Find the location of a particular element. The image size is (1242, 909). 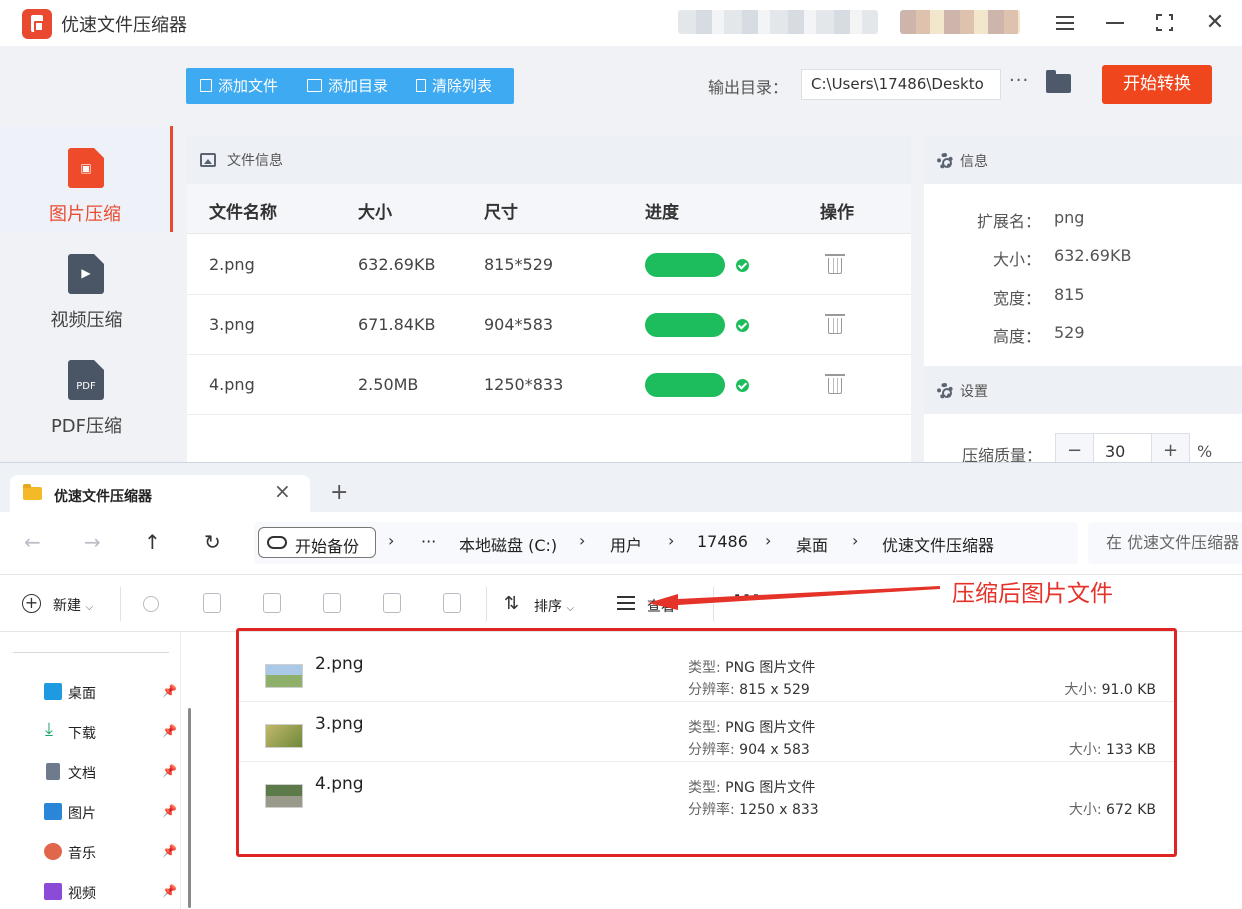

menu-icon is located at coordinates (1065, 23).